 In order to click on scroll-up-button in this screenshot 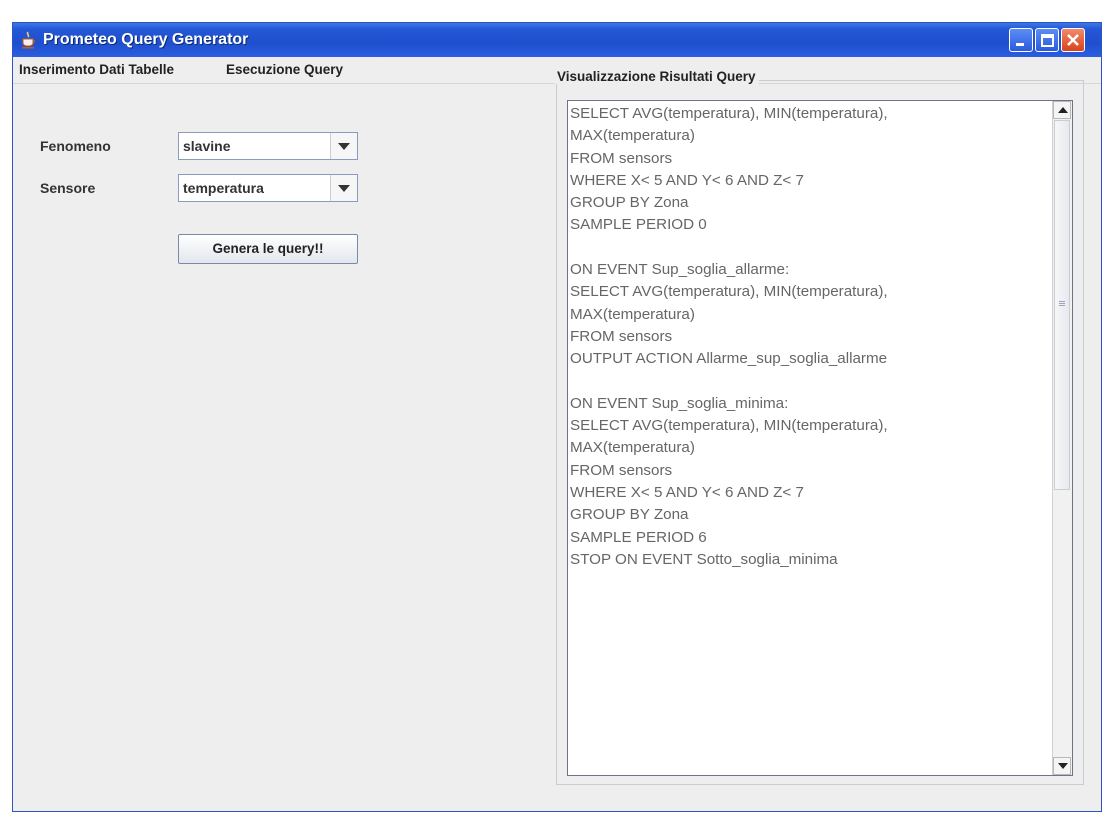, I will do `click(1062, 110)`.